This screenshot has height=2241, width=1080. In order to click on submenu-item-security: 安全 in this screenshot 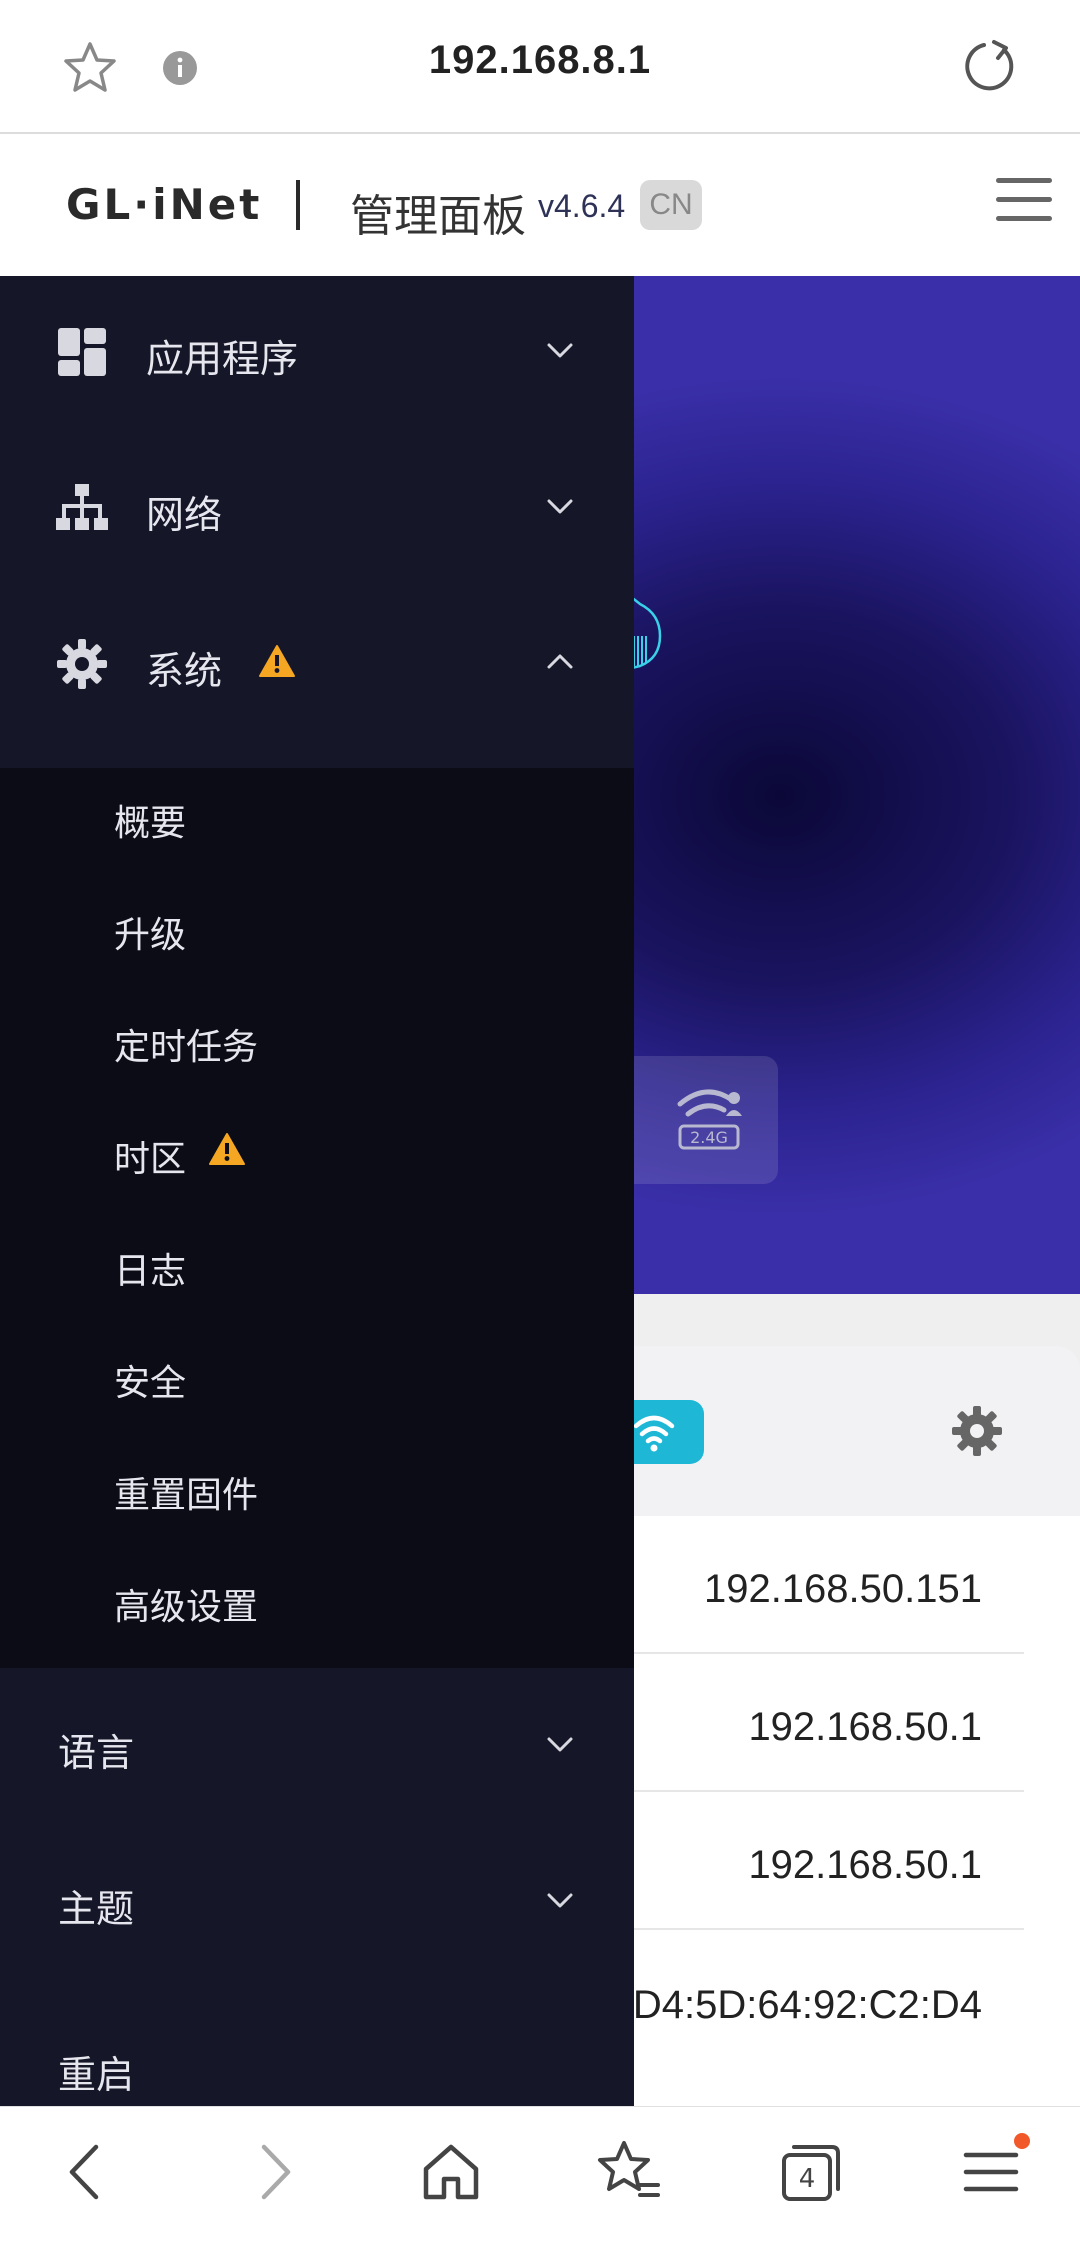, I will do `click(150, 1380)`.